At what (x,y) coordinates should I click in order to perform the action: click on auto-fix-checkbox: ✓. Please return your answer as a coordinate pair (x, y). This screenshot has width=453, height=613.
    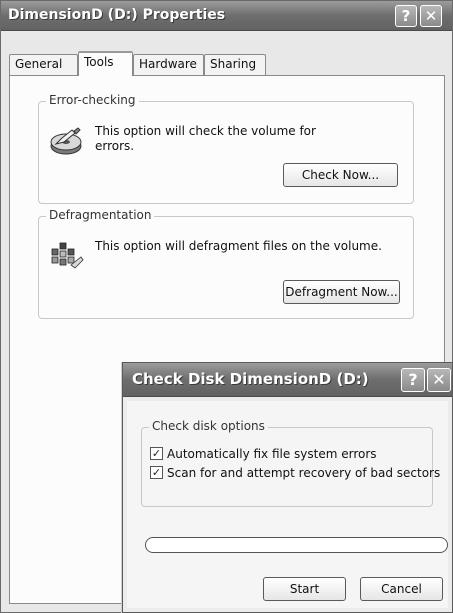
    Looking at the image, I should click on (156, 453).